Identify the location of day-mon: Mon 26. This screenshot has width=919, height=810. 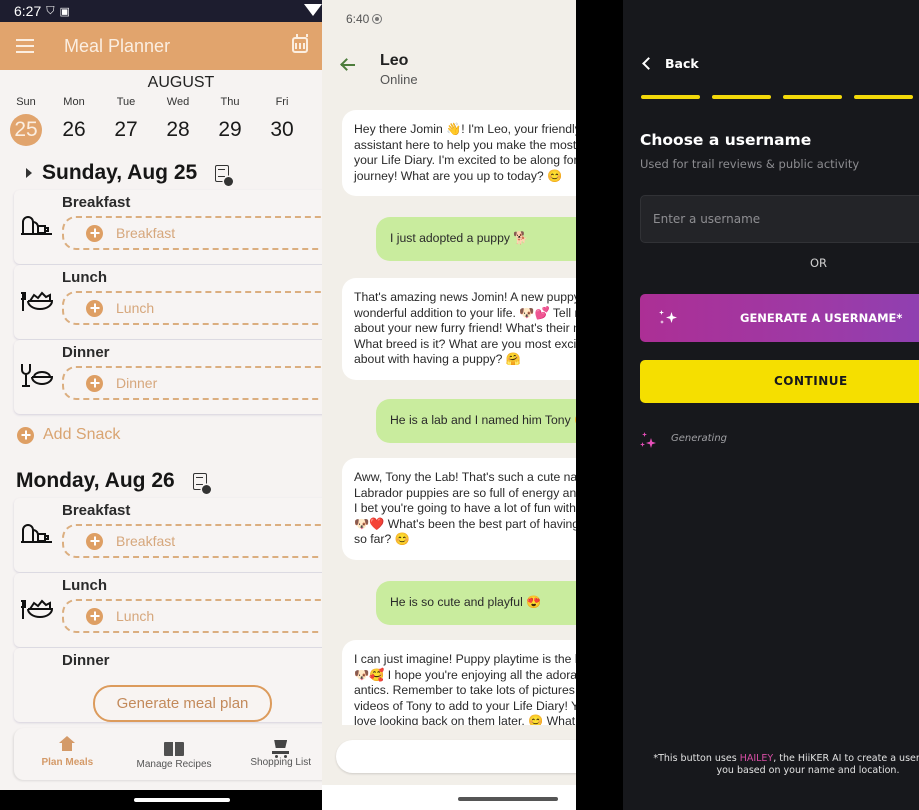
(74, 121).